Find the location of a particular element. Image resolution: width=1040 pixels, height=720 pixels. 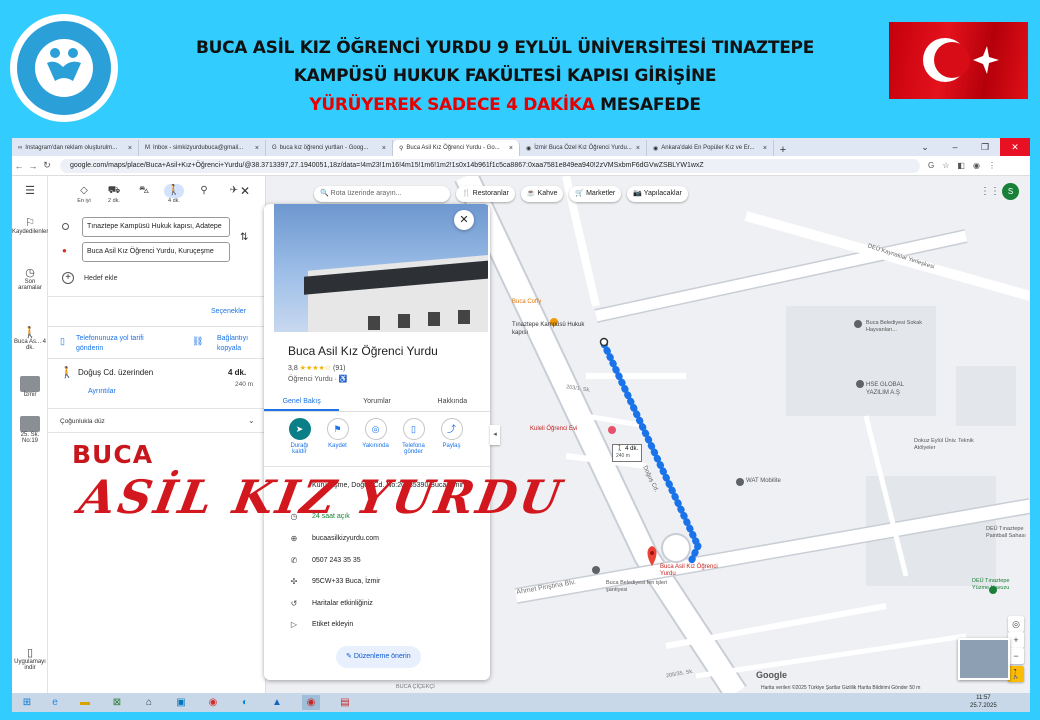

chip-restaurants: 🍴 Restoranlar is located at coordinates (485, 194).